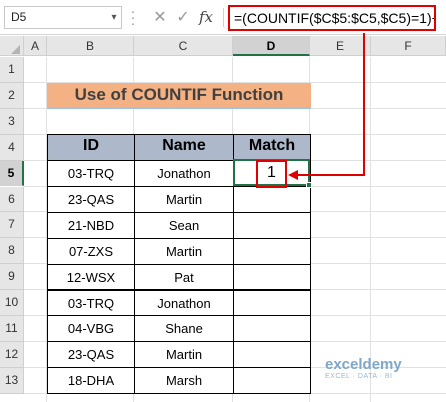  I want to click on table-cell: Pat, so click(184, 277).